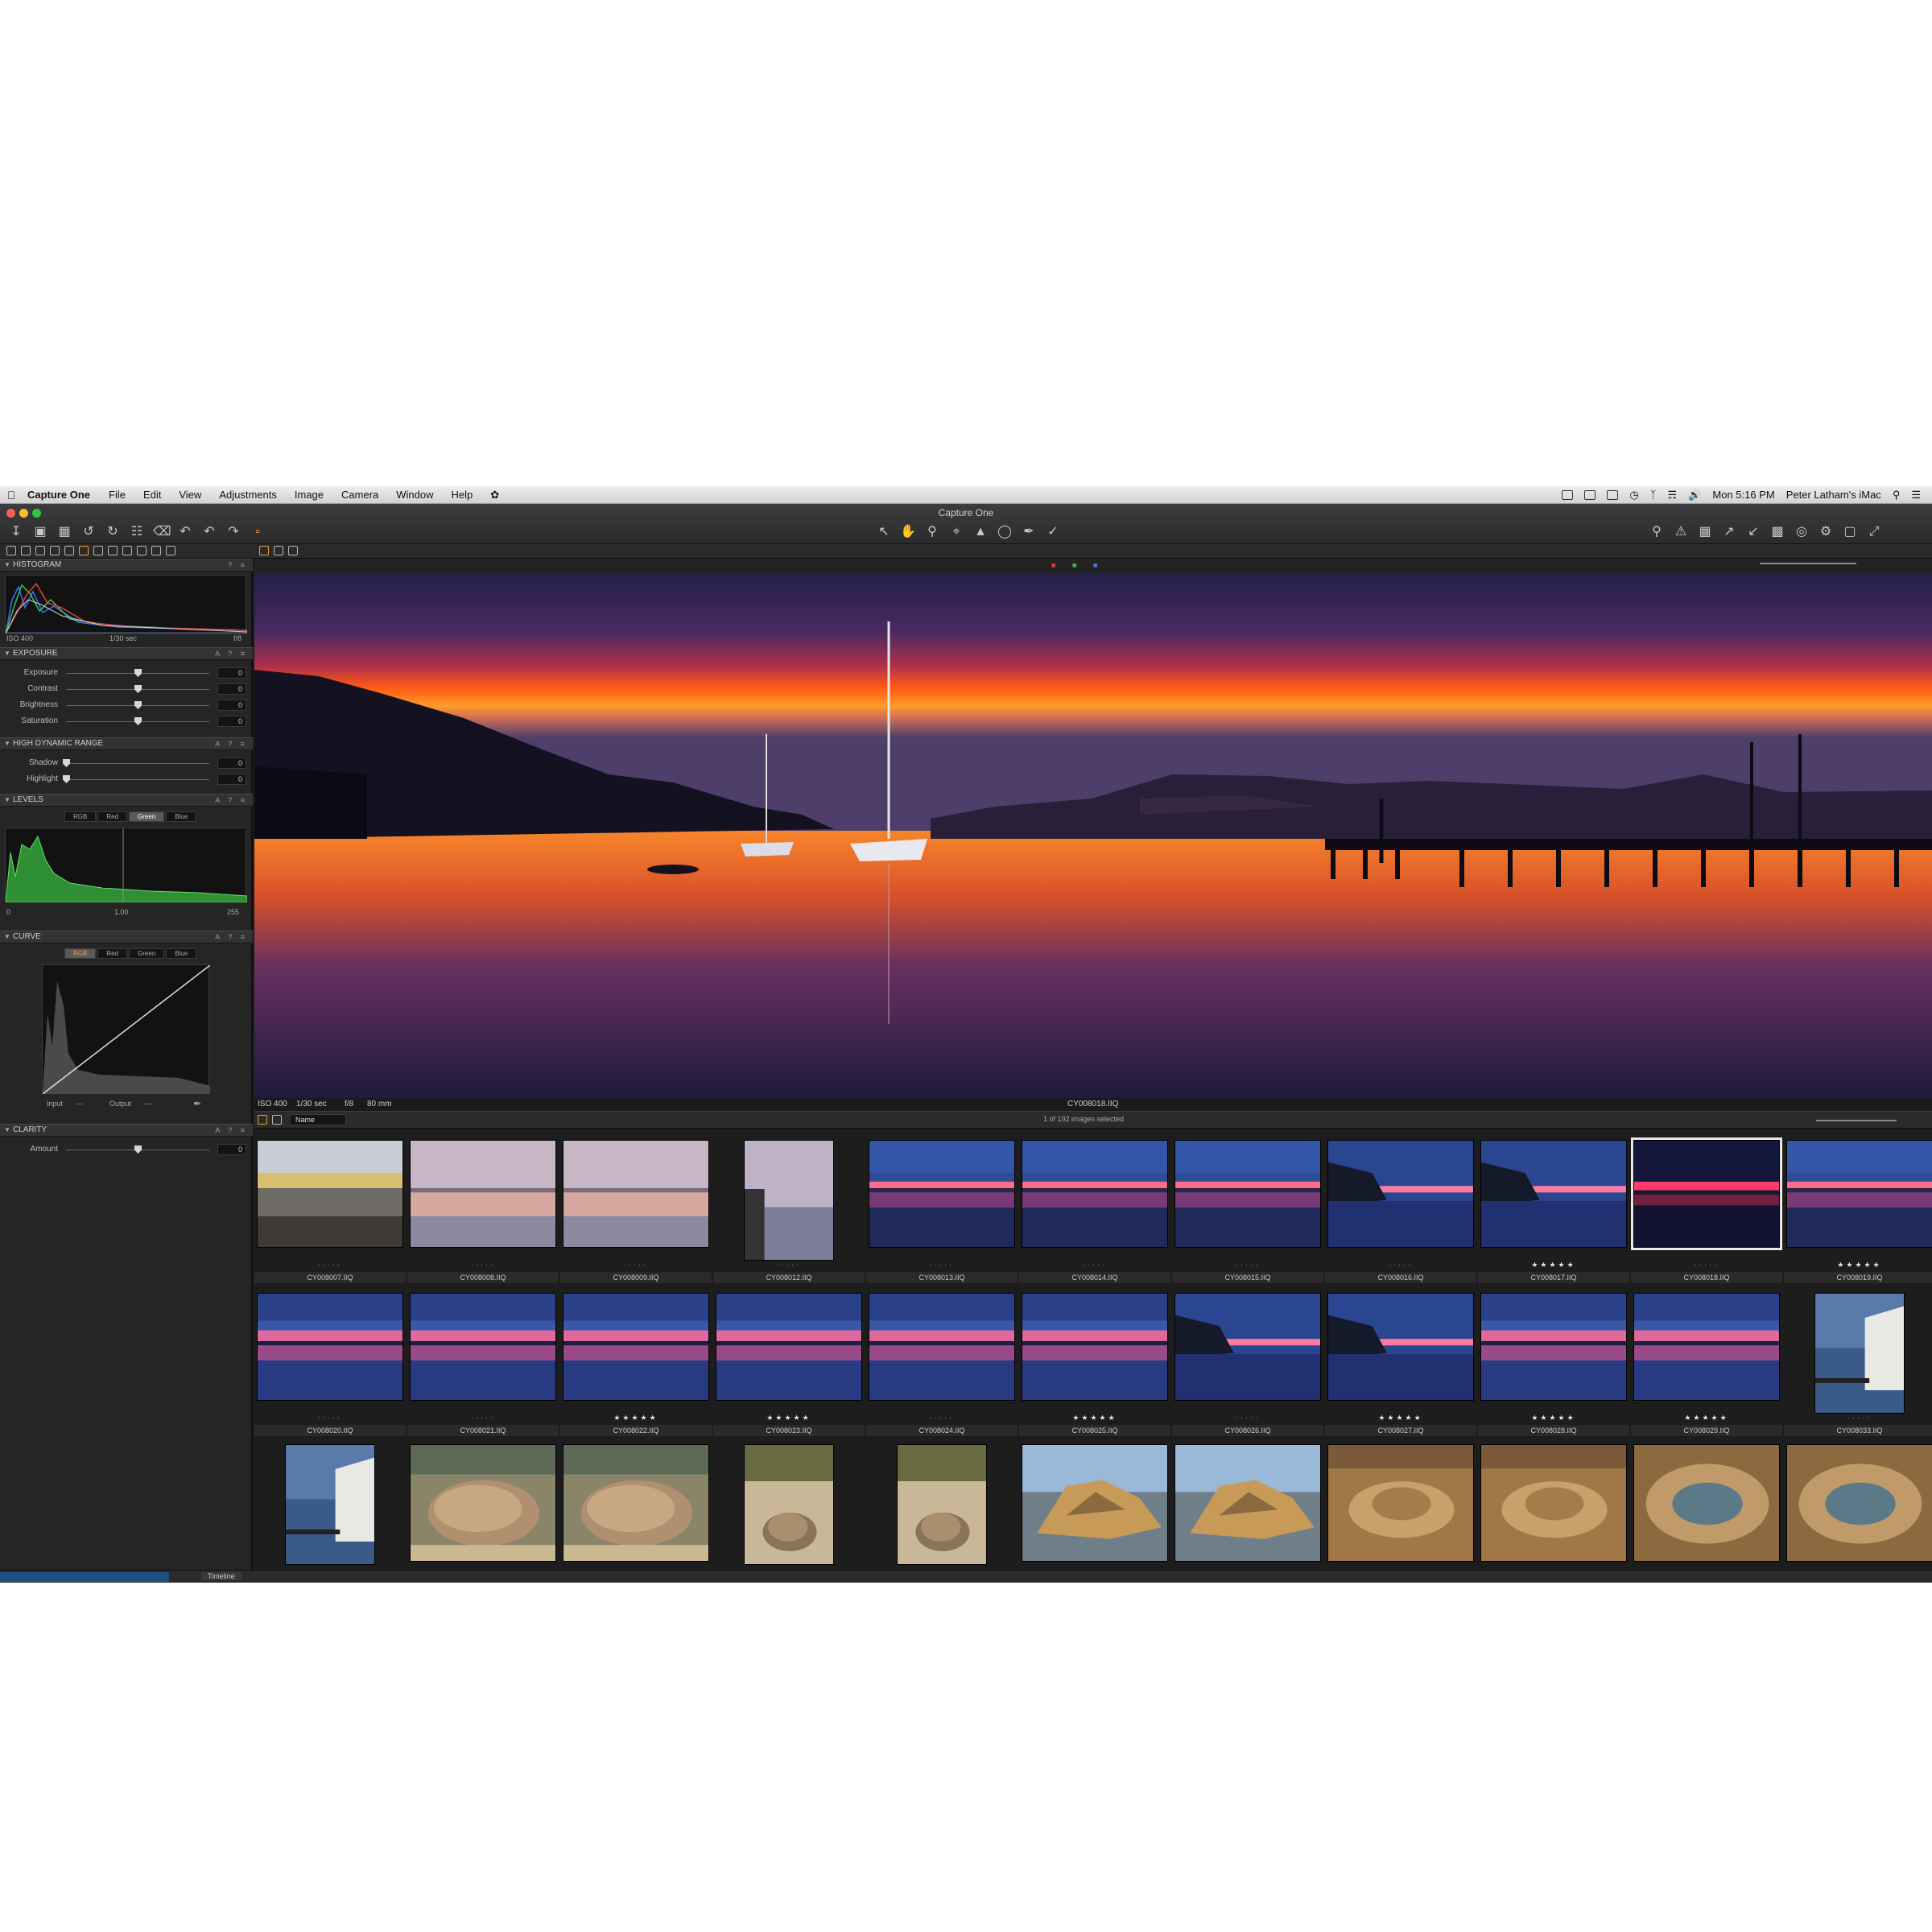 Image resolution: width=1932 pixels, height=1932 pixels. I want to click on menu-view: View, so click(190, 495).